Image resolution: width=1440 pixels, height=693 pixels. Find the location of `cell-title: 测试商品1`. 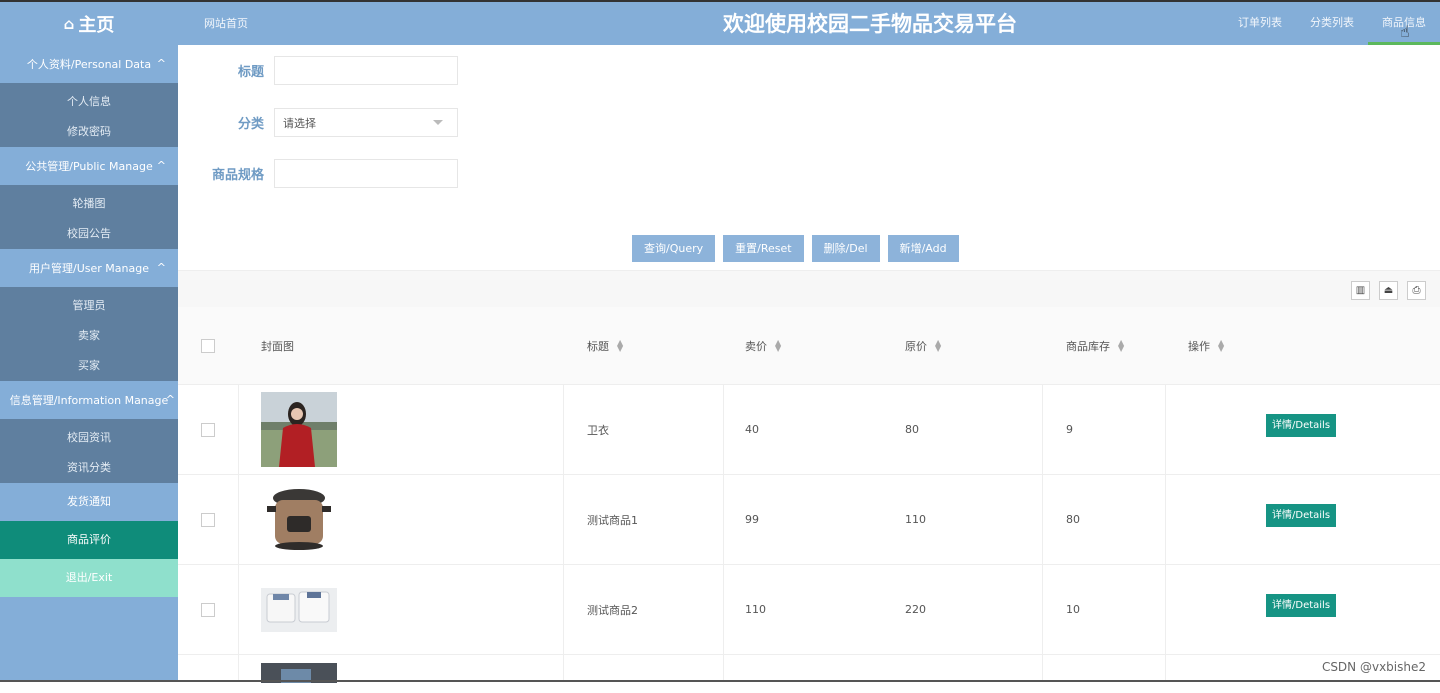

cell-title: 测试商品1 is located at coordinates (612, 520).